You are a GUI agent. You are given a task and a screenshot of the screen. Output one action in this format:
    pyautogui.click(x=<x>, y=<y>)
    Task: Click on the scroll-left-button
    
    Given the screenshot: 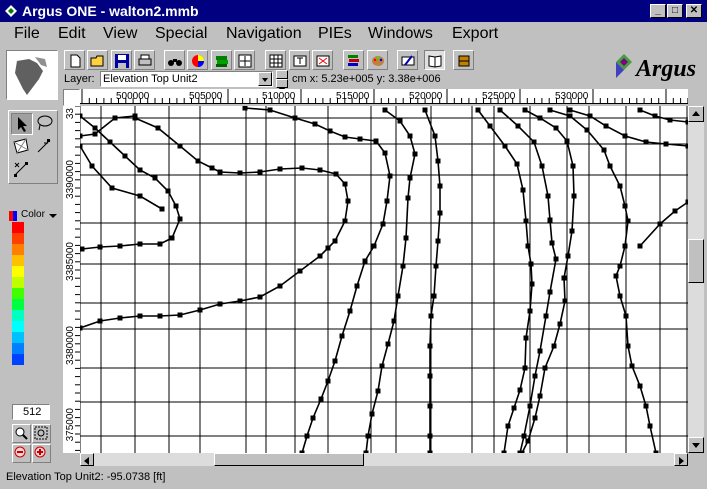 What is the action you would take?
    pyautogui.click(x=87, y=459)
    